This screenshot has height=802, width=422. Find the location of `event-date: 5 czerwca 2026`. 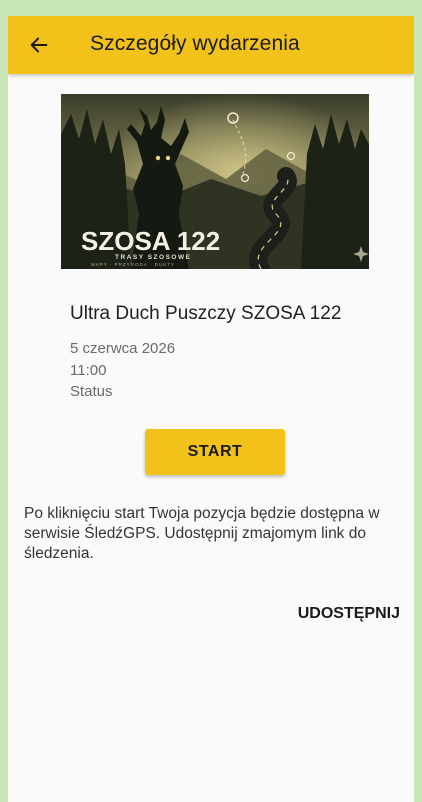

event-date: 5 czerwca 2026 is located at coordinates (123, 348).